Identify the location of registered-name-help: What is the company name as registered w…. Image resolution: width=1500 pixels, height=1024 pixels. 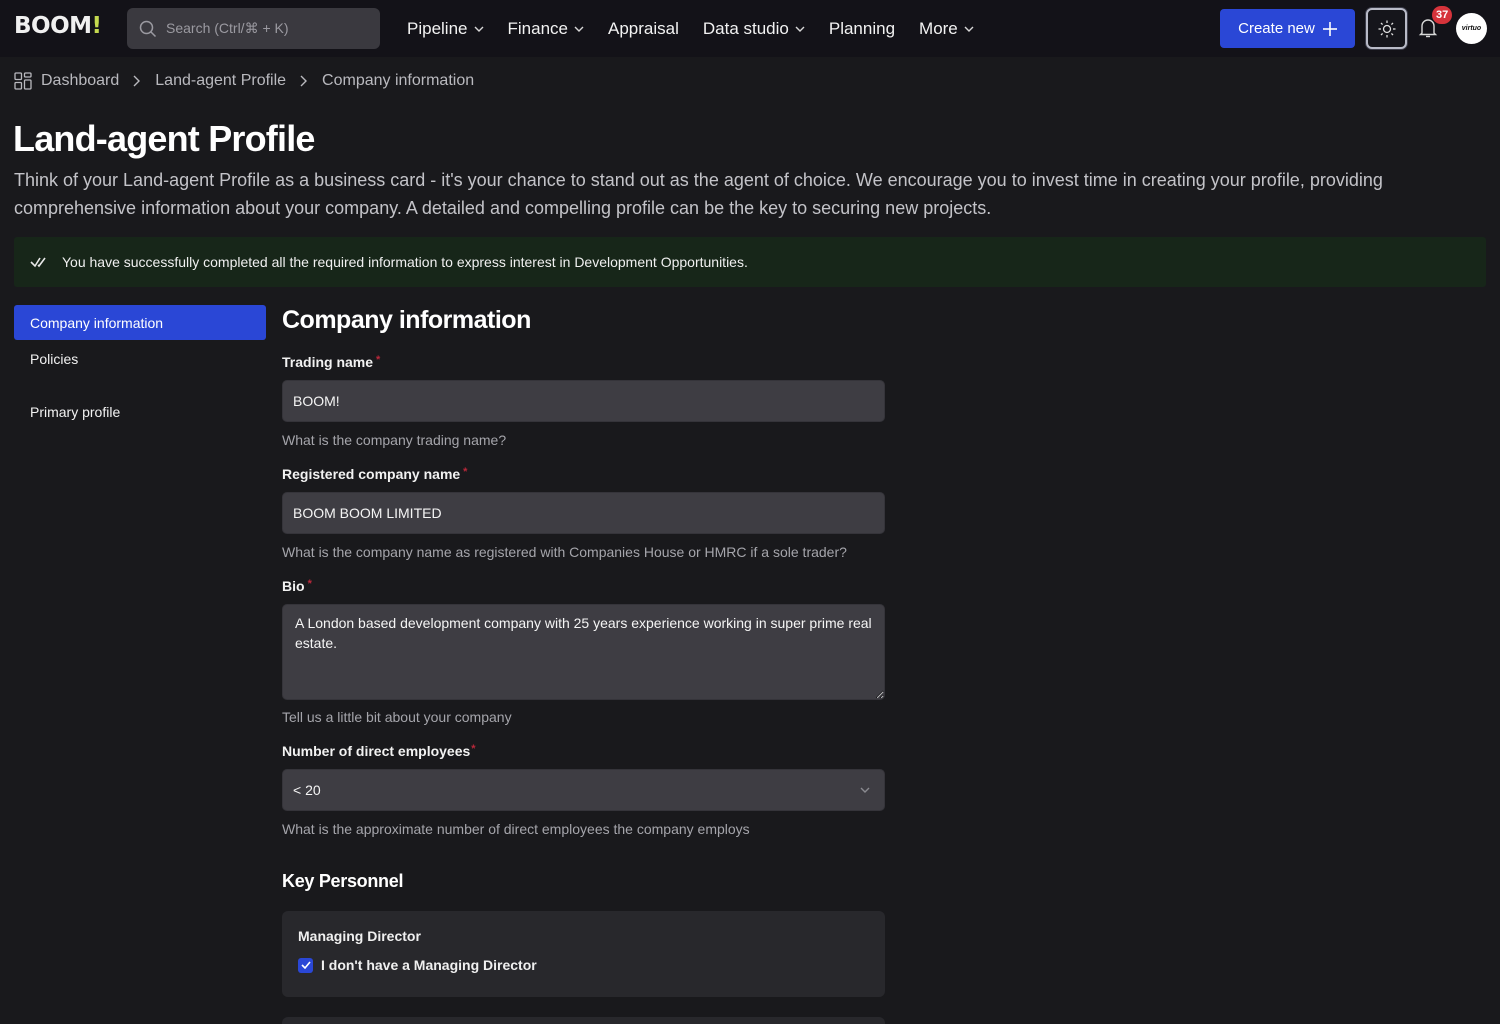
(564, 552).